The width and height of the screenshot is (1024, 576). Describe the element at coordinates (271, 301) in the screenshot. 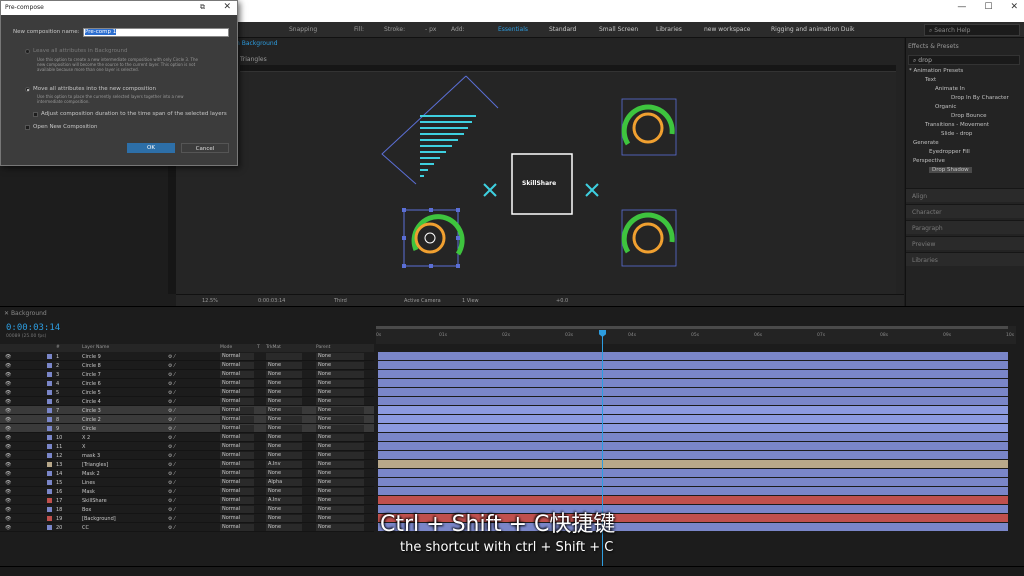

I see `comp-time: 0:00:03:14` at that location.